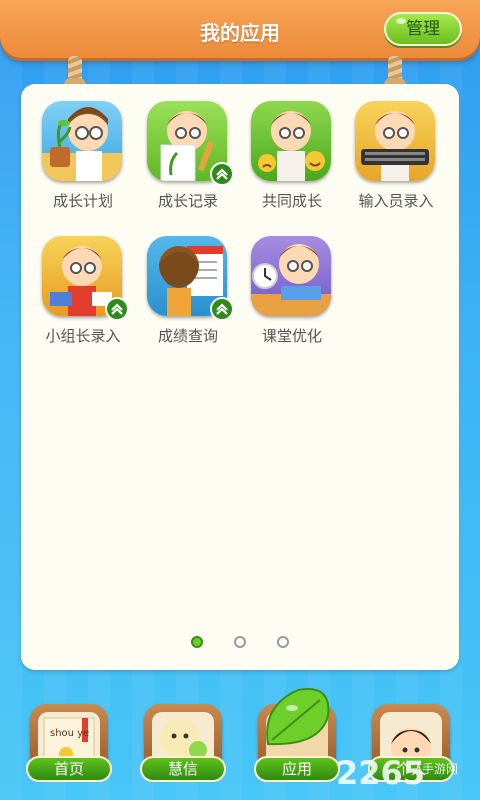 This screenshot has width=480, height=800. I want to click on manage-button-label: 管理, so click(423, 29).